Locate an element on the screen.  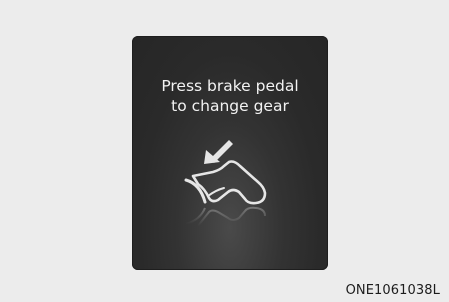
message-line-2: to change gear is located at coordinates (230, 106).